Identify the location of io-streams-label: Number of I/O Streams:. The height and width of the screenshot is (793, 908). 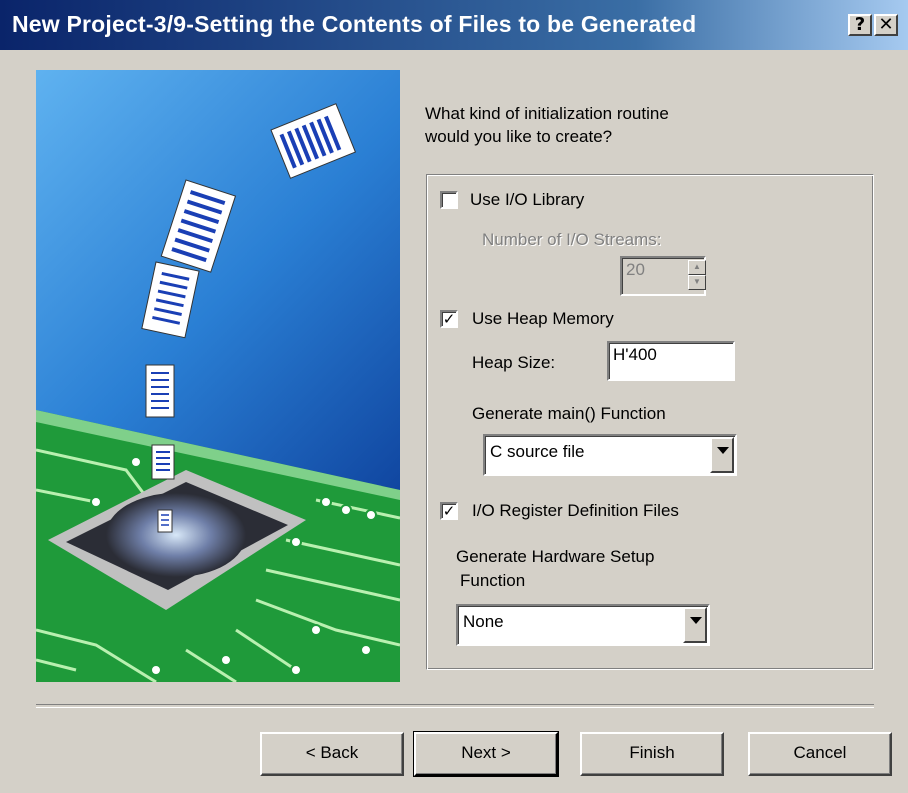
(572, 239).